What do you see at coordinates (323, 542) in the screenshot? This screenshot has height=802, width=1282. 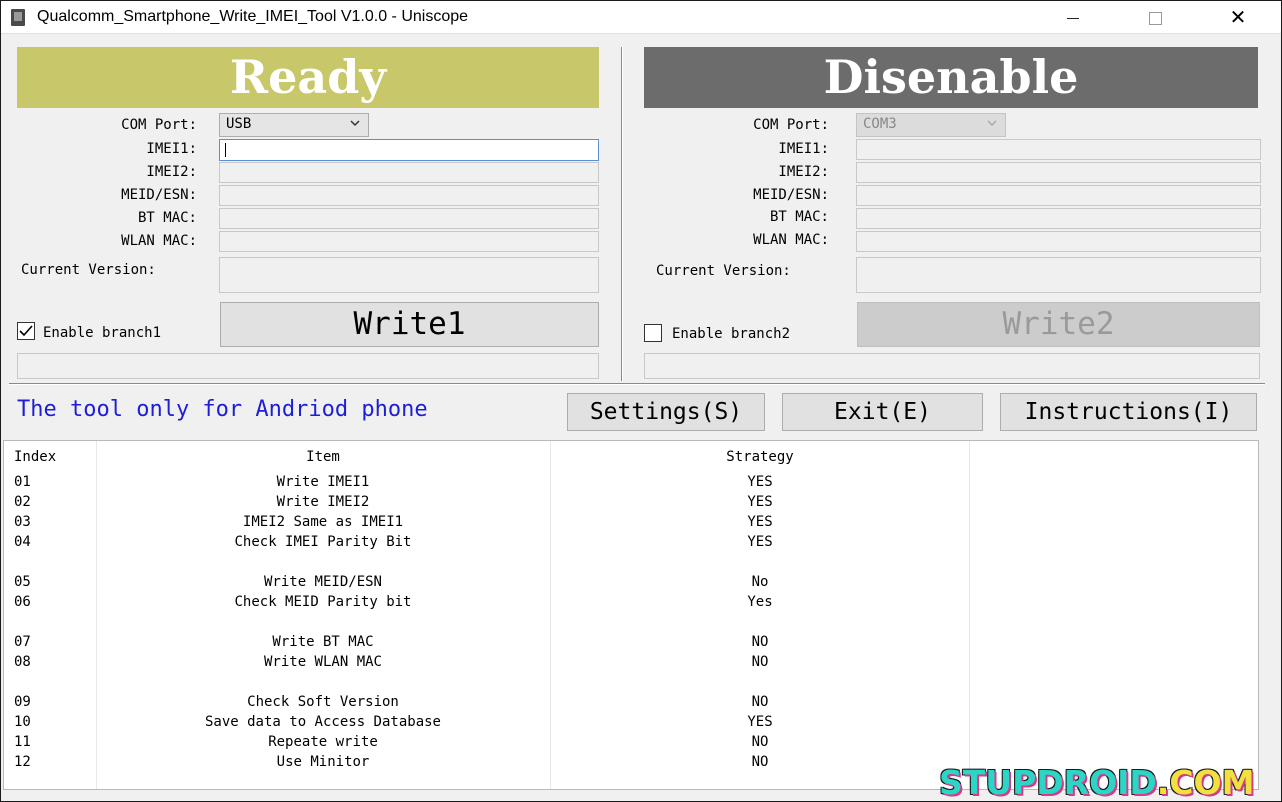 I see `row-item: Check IMEI Parity Bit` at bounding box center [323, 542].